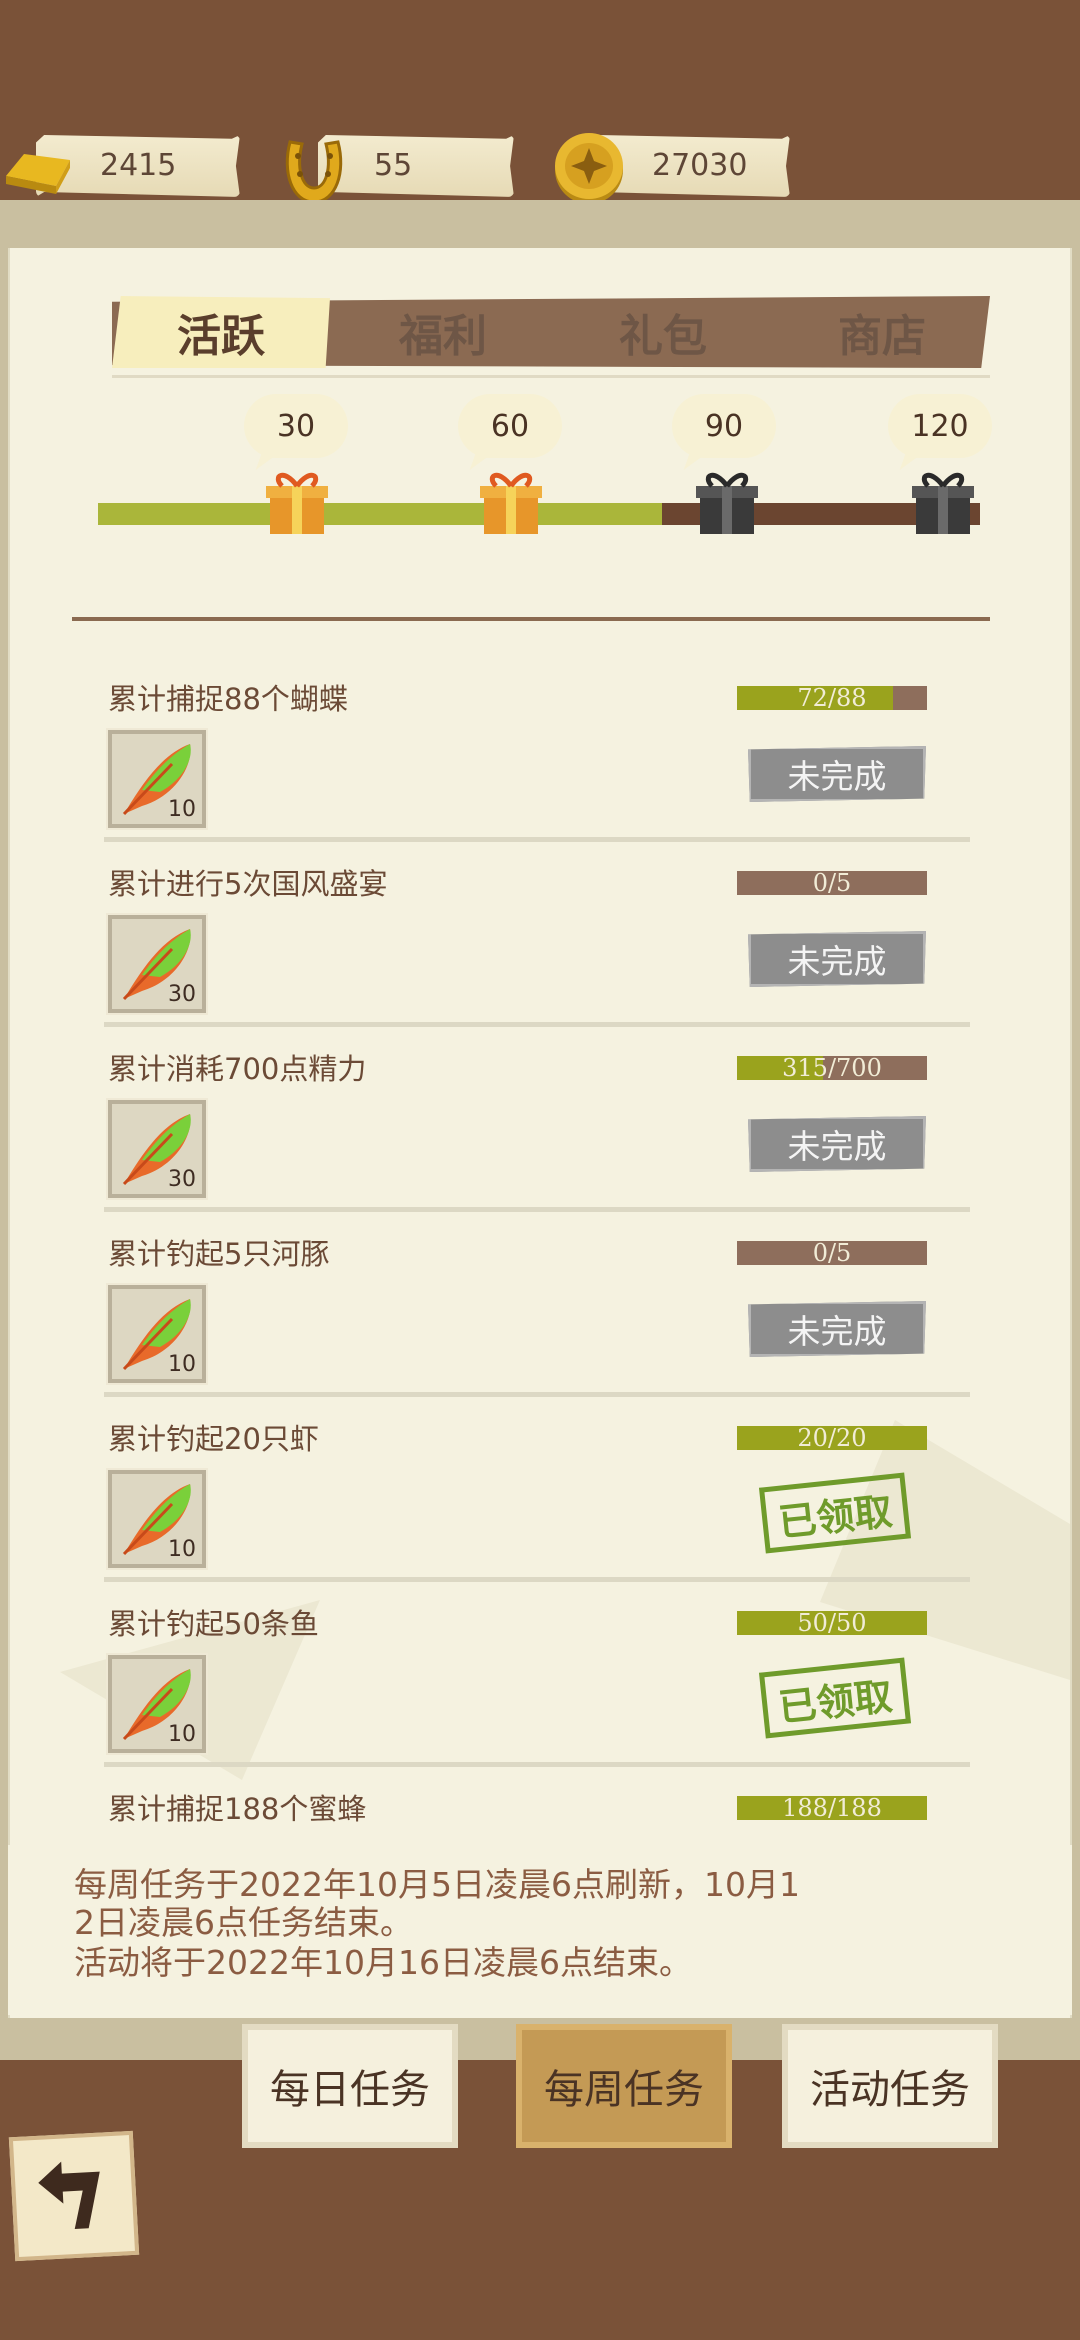 This screenshot has height=2340, width=1080. What do you see at coordinates (69, 2195) in the screenshot?
I see `back-arrow-icon` at bounding box center [69, 2195].